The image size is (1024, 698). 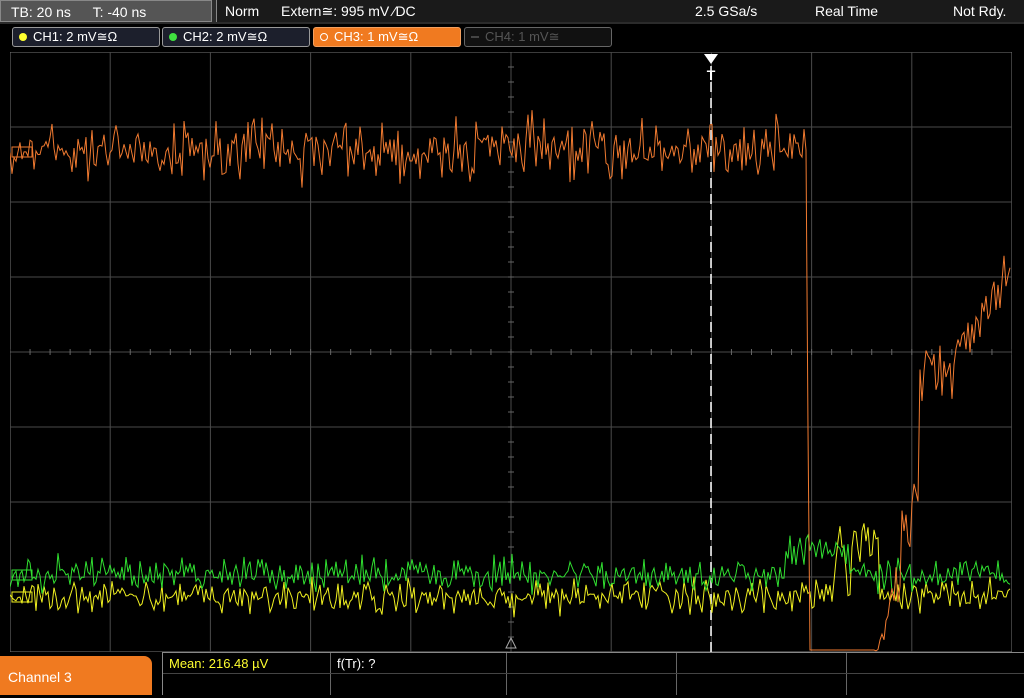 I want to click on acquisition-mode: Real Time, so click(x=847, y=11).